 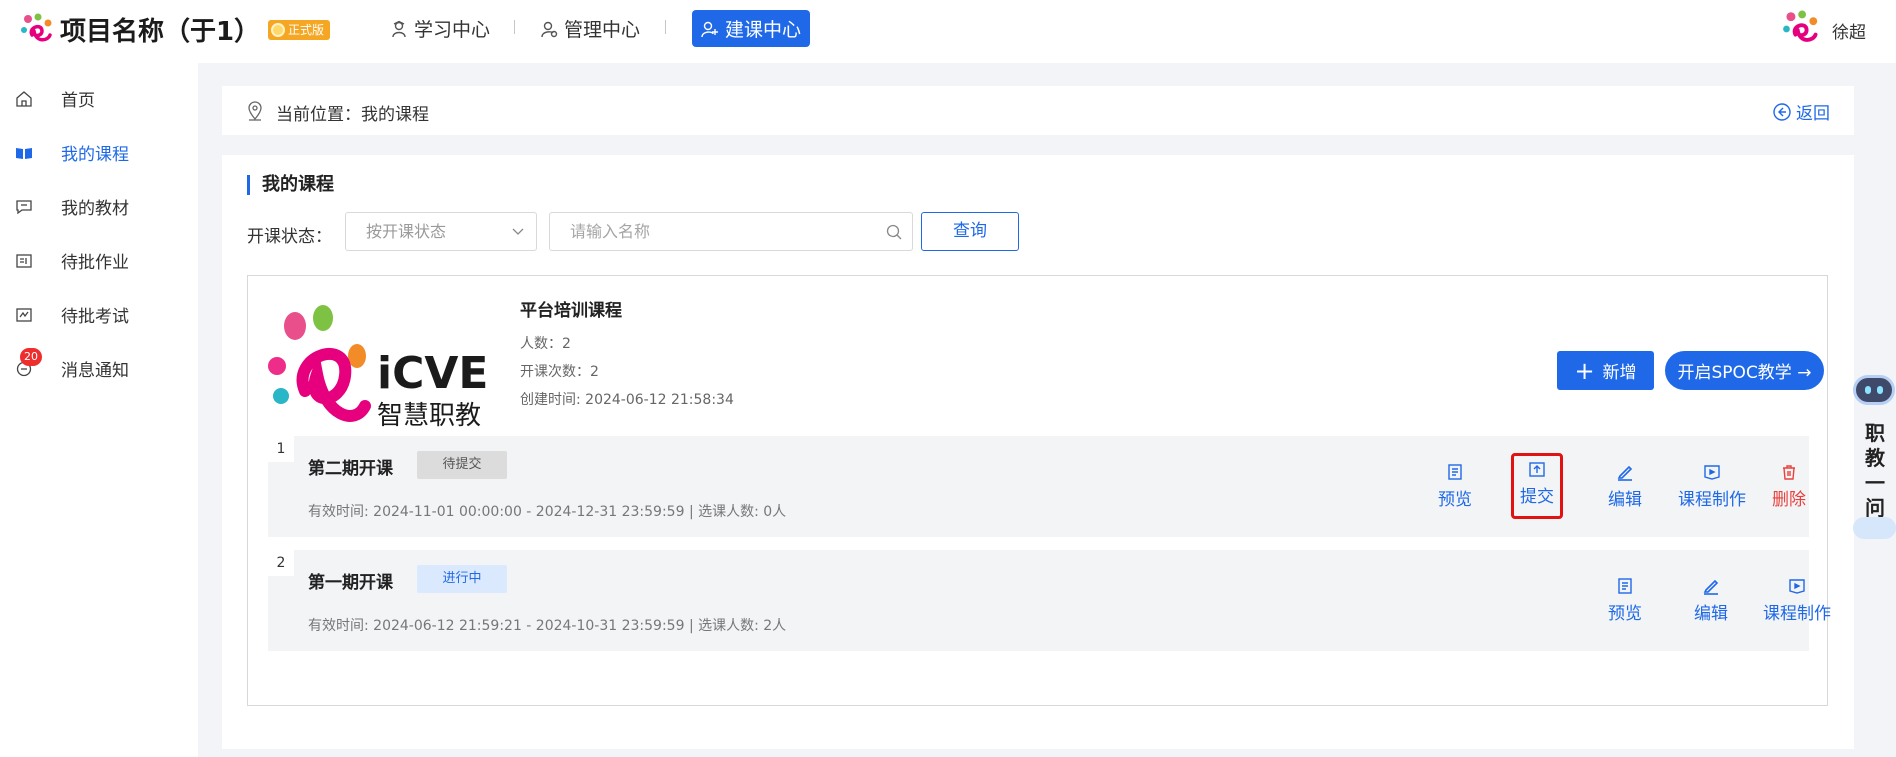 I want to click on add-session-label: 新增, so click(x=1619, y=373).